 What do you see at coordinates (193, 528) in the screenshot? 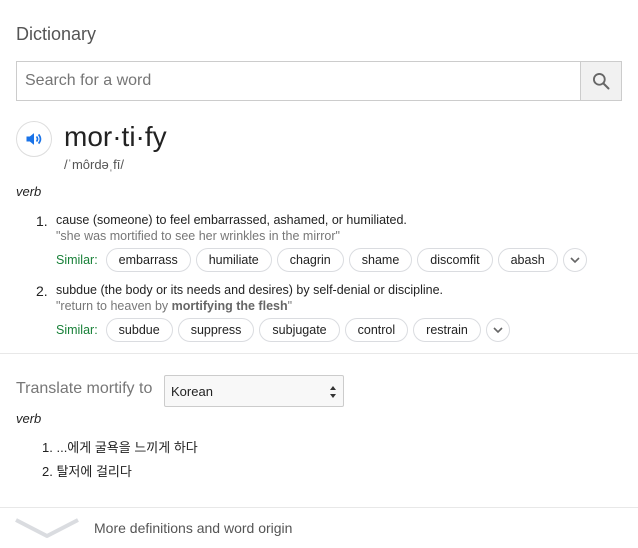
I see `more-definitions-link: More definitions and word origin` at bounding box center [193, 528].